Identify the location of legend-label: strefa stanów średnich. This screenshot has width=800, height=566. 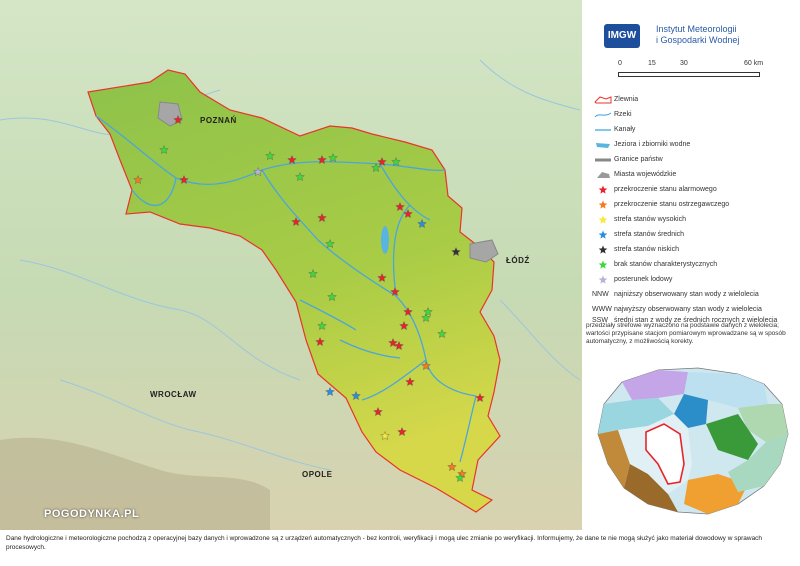
(649, 234).